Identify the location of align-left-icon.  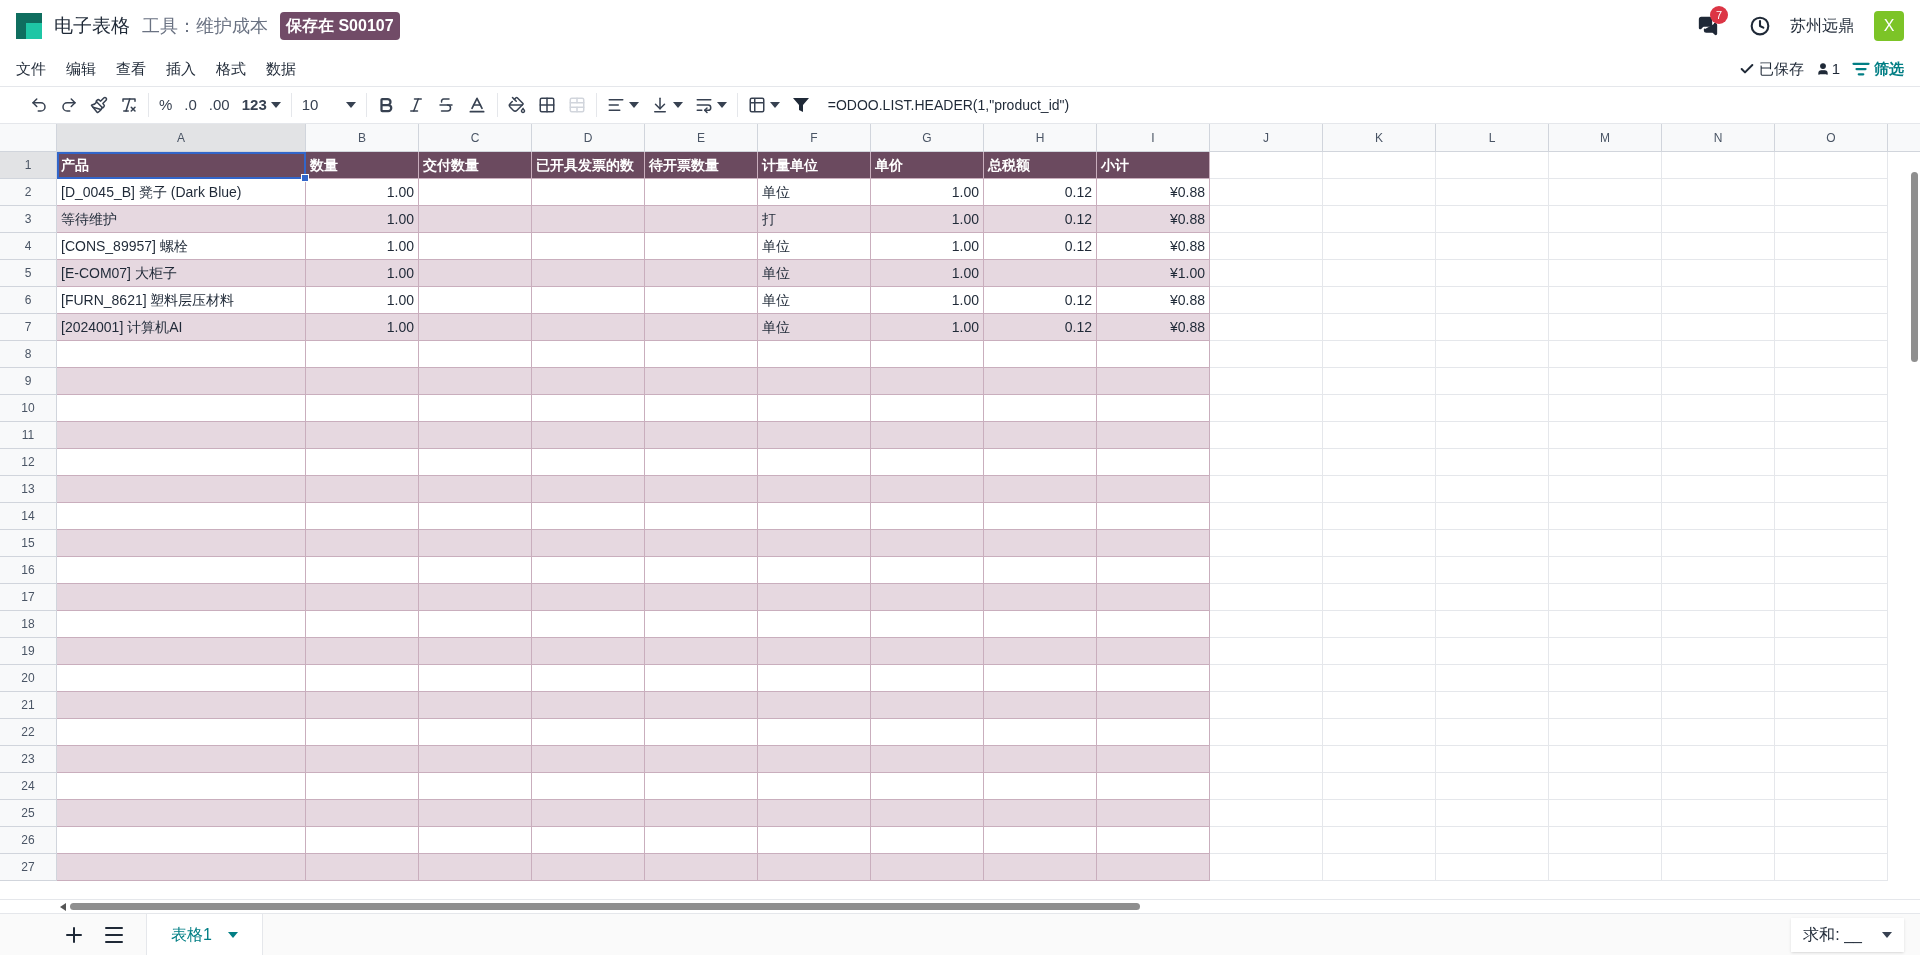
(615, 105).